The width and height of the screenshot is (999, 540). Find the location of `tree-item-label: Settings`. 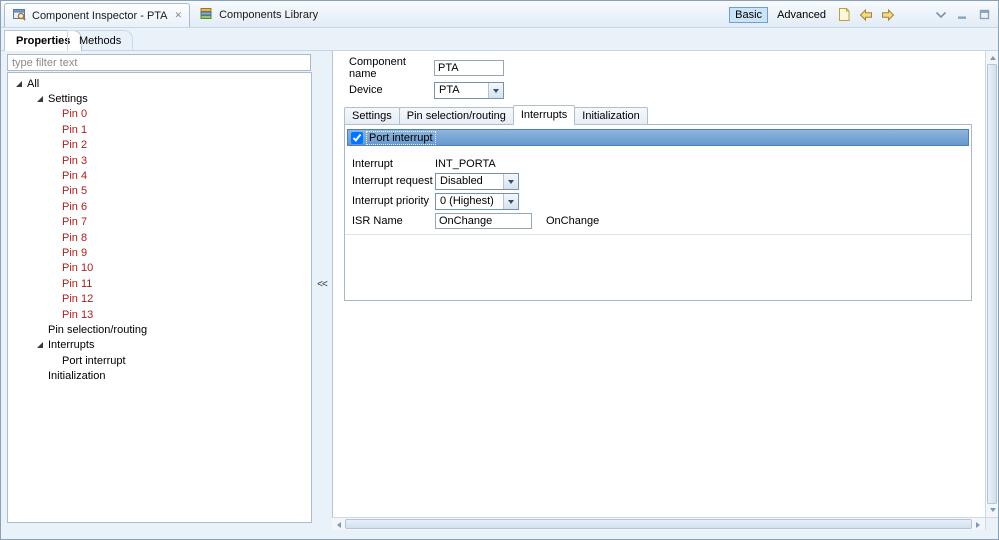

tree-item-label: Settings is located at coordinates (68, 99).